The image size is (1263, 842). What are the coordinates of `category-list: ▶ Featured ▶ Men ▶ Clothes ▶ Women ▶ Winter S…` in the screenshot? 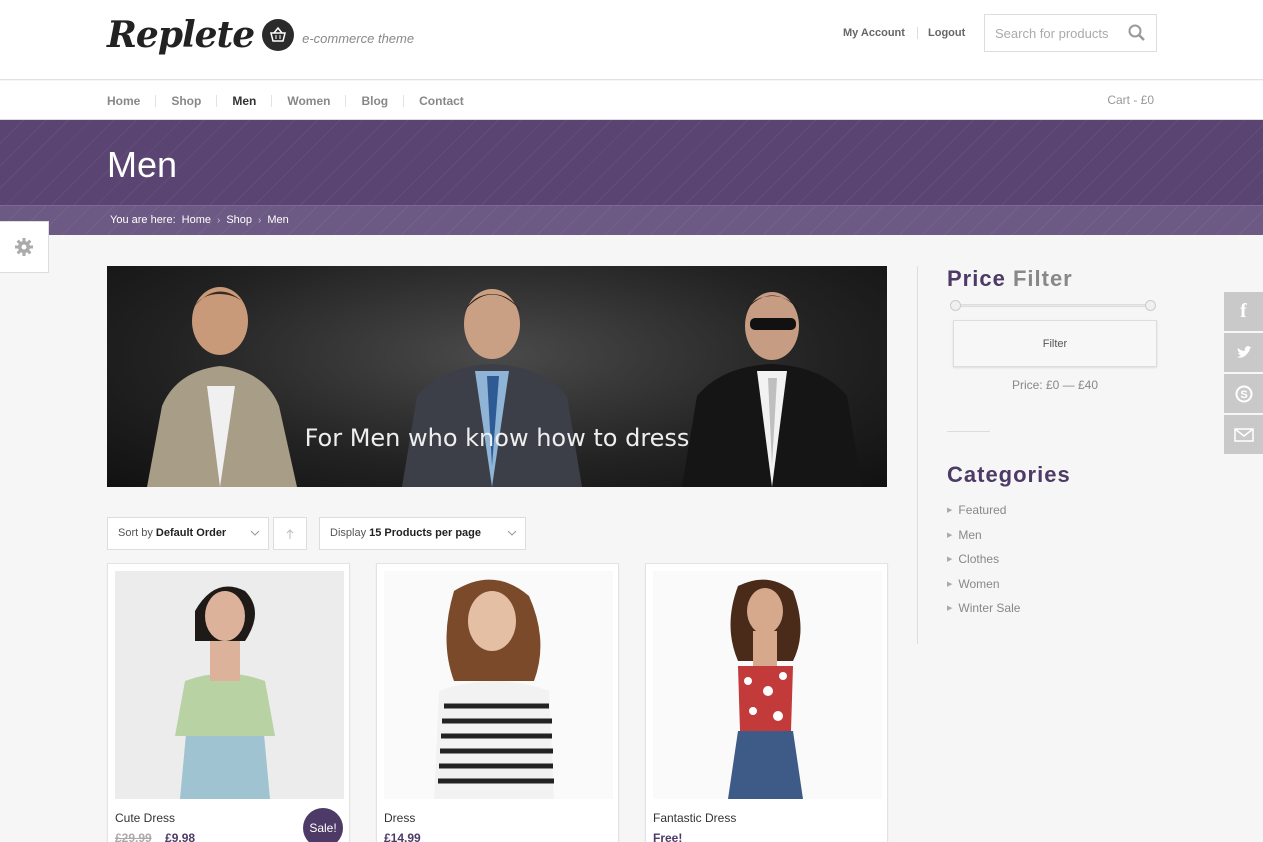 It's located at (983, 559).